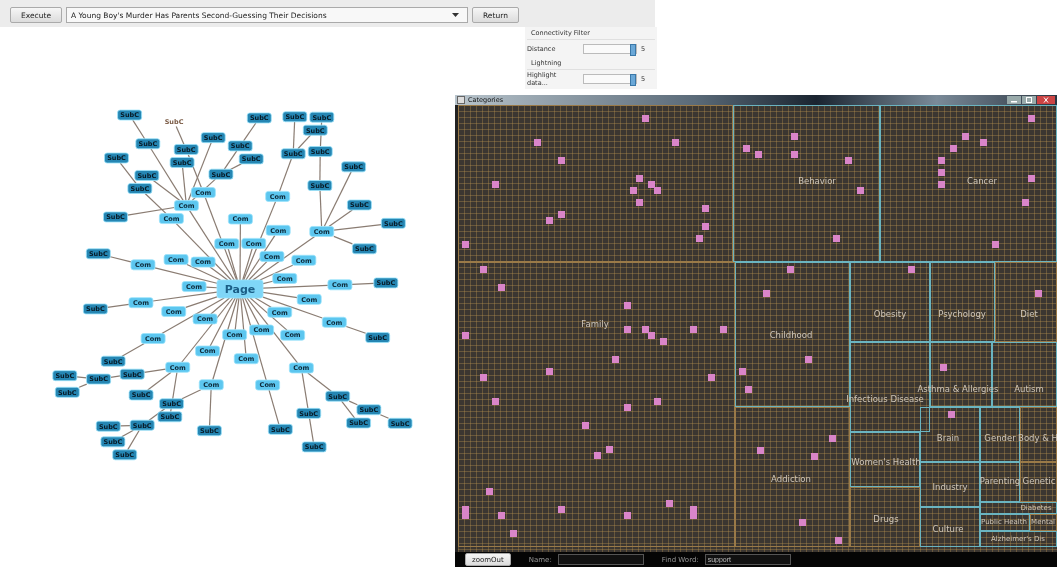 The image size is (1057, 567). What do you see at coordinates (610, 78) in the screenshot?
I see `highlight-slider` at bounding box center [610, 78].